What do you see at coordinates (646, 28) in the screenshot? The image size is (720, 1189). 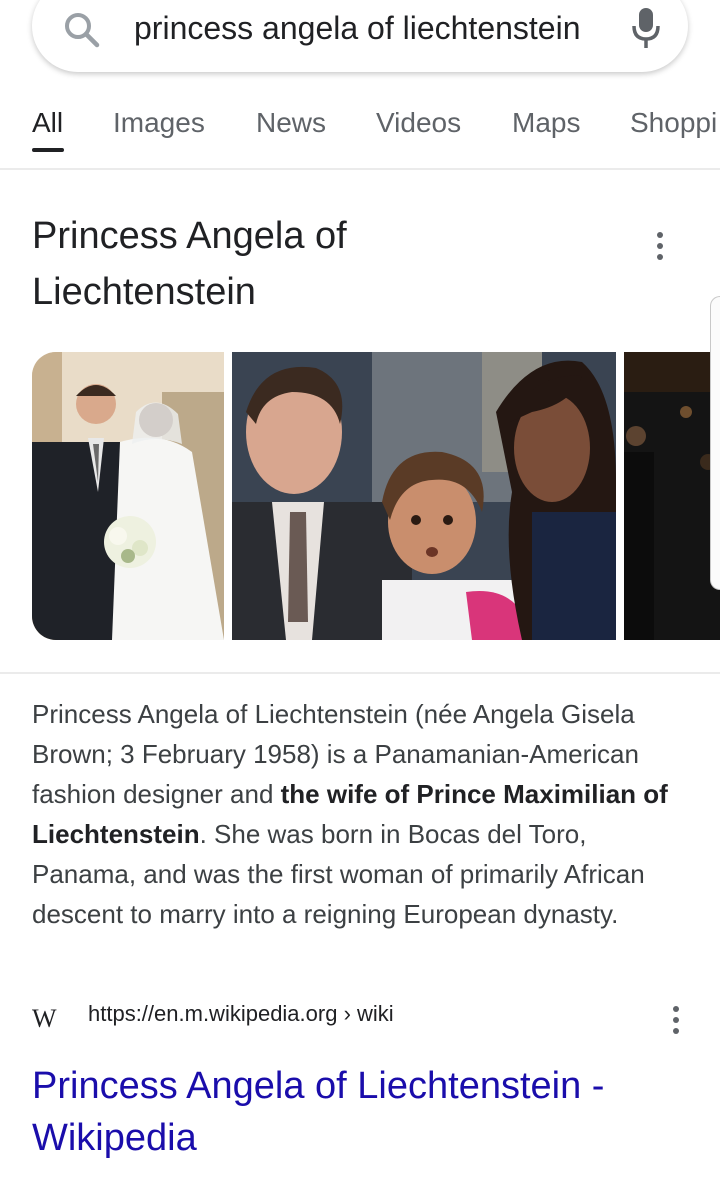 I see `mic-icon` at bounding box center [646, 28].